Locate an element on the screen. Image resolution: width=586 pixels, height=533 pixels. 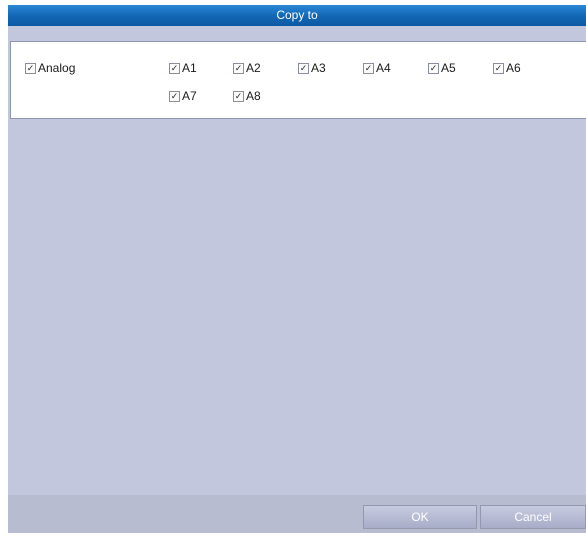
channel-checkbox-a8: ✓ A8 is located at coordinates (247, 96).